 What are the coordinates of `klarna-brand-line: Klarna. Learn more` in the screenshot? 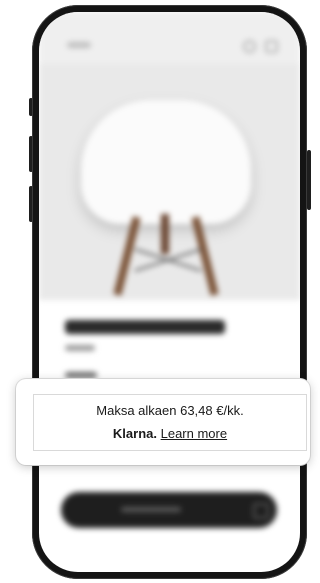 It's located at (170, 433).